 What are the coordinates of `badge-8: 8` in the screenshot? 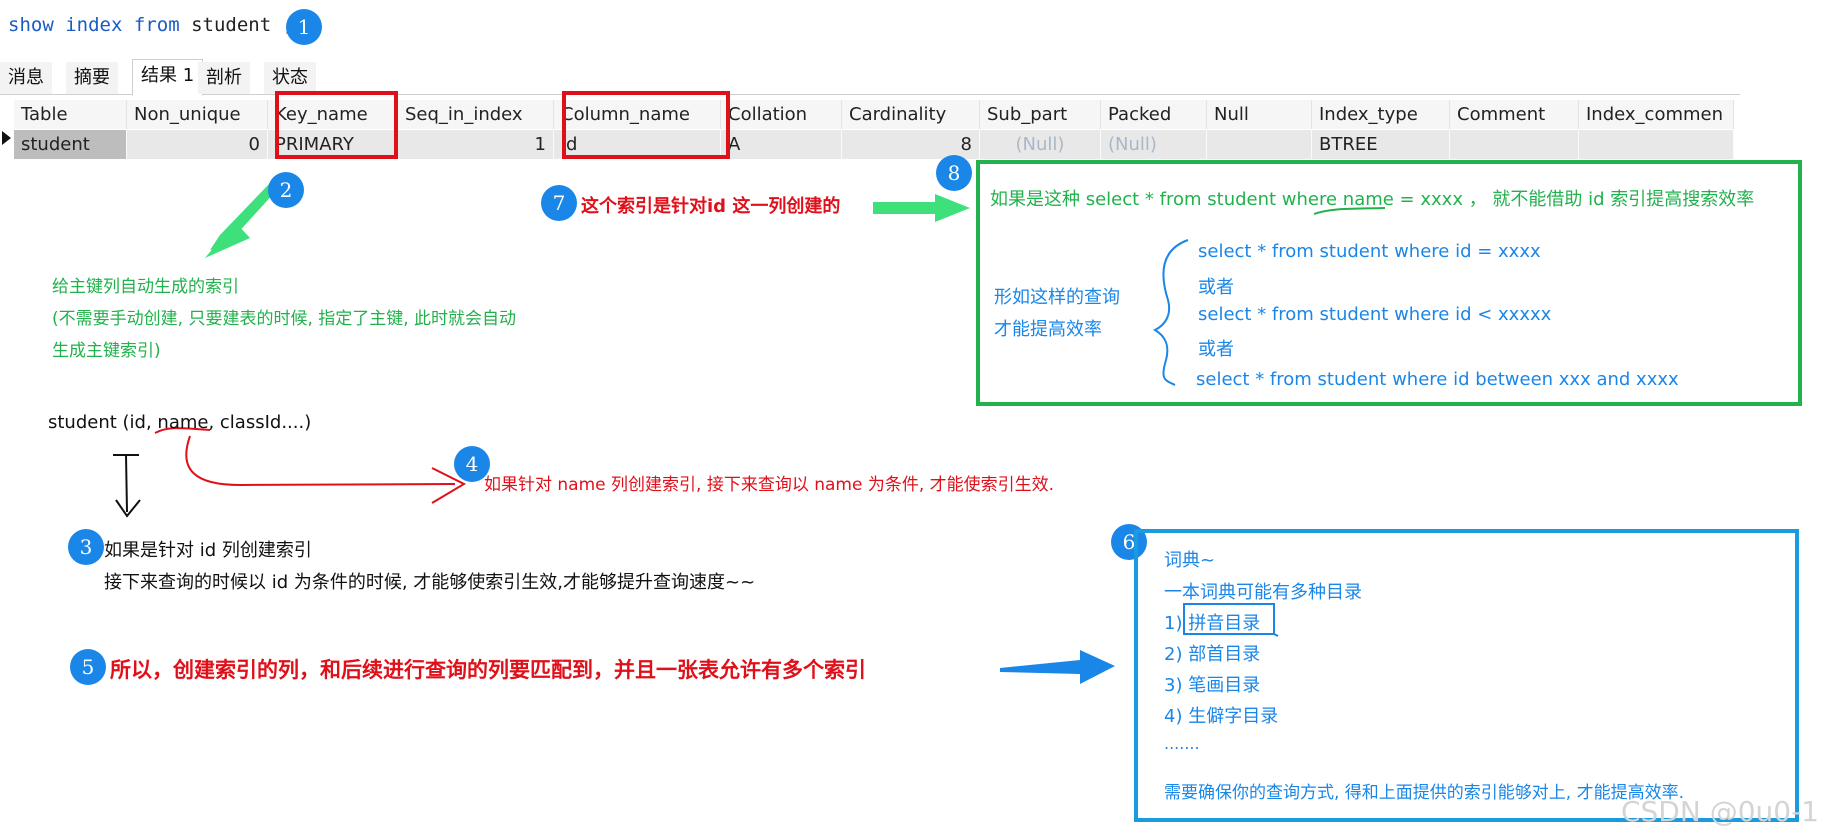 It's located at (954, 173).